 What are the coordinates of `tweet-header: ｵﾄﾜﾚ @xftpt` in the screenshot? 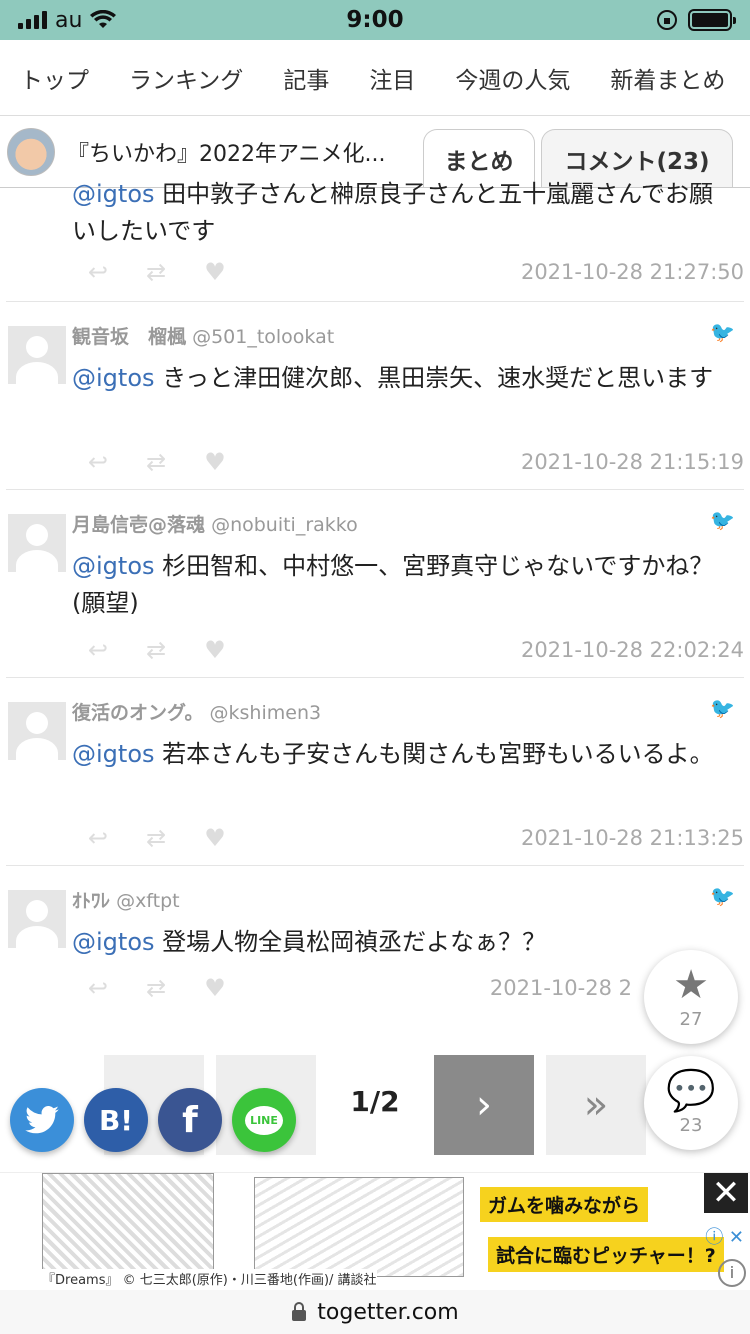 It's located at (126, 899).